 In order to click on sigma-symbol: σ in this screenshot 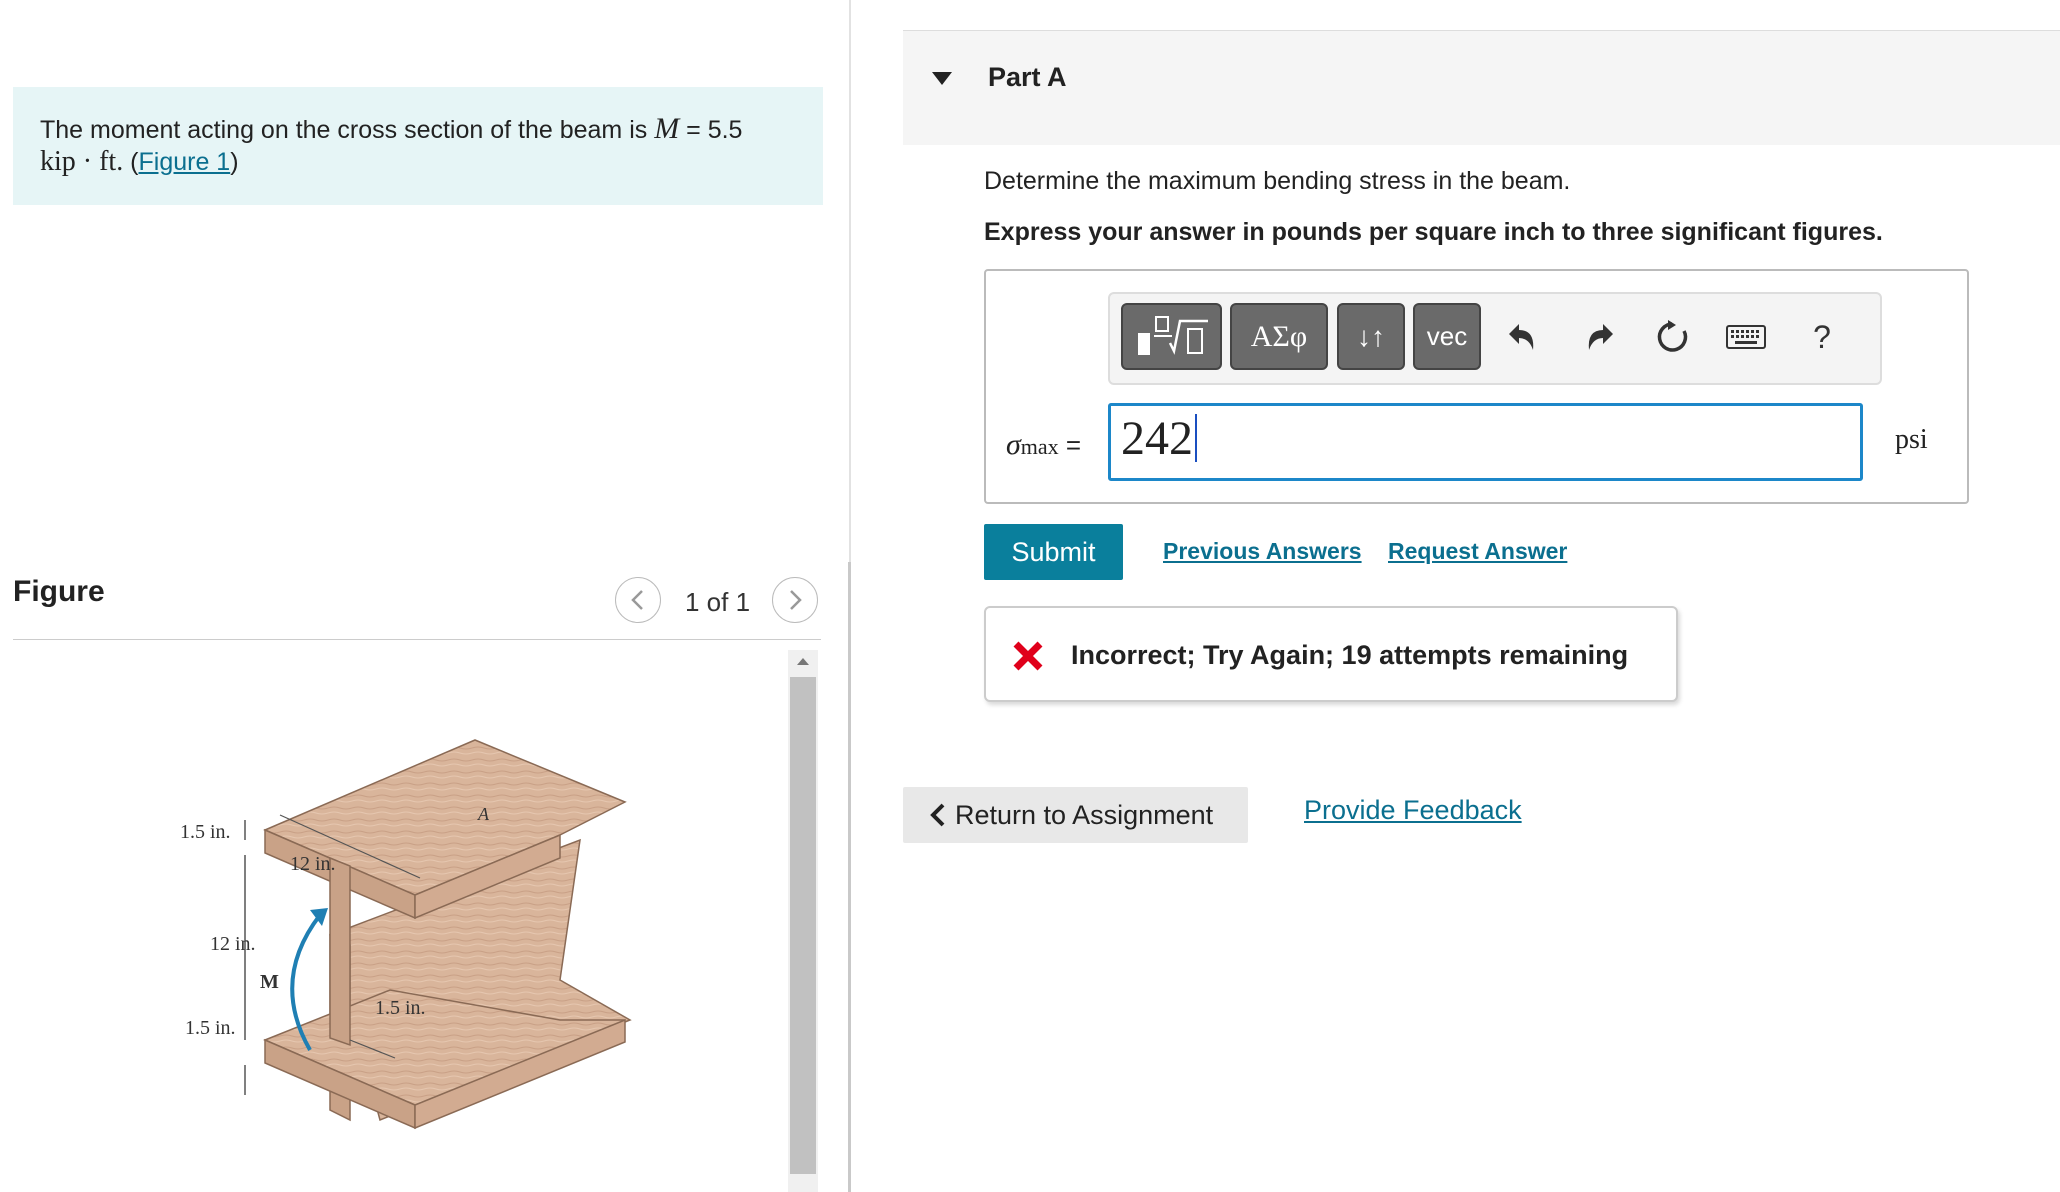, I will do `click(1013, 444)`.